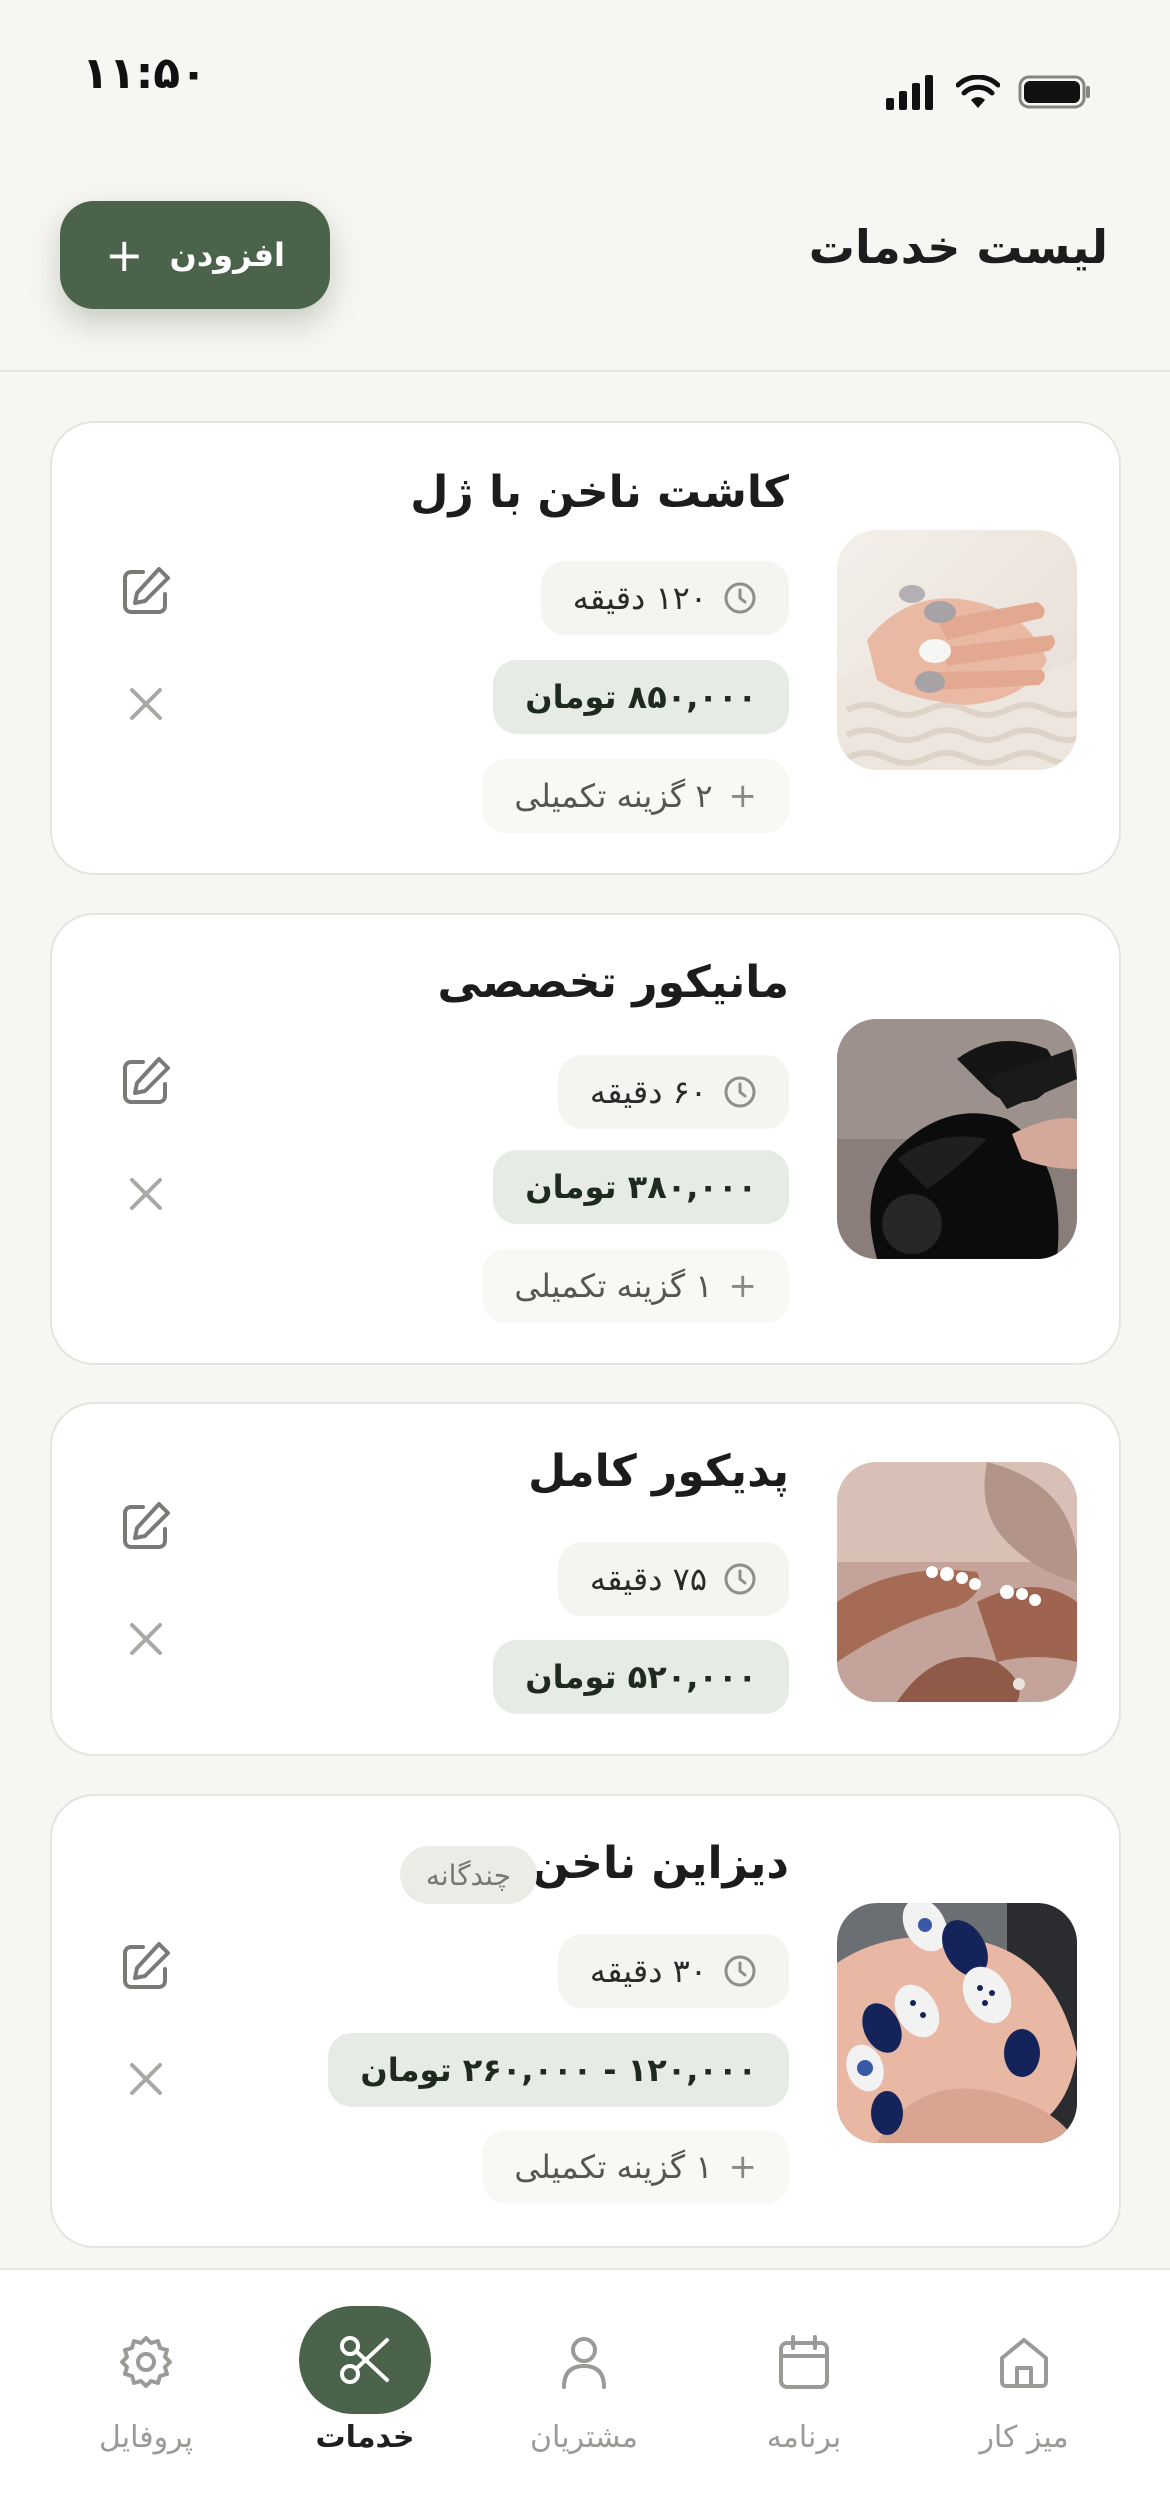  What do you see at coordinates (957, 1582) in the screenshot?
I see `pedicure-image` at bounding box center [957, 1582].